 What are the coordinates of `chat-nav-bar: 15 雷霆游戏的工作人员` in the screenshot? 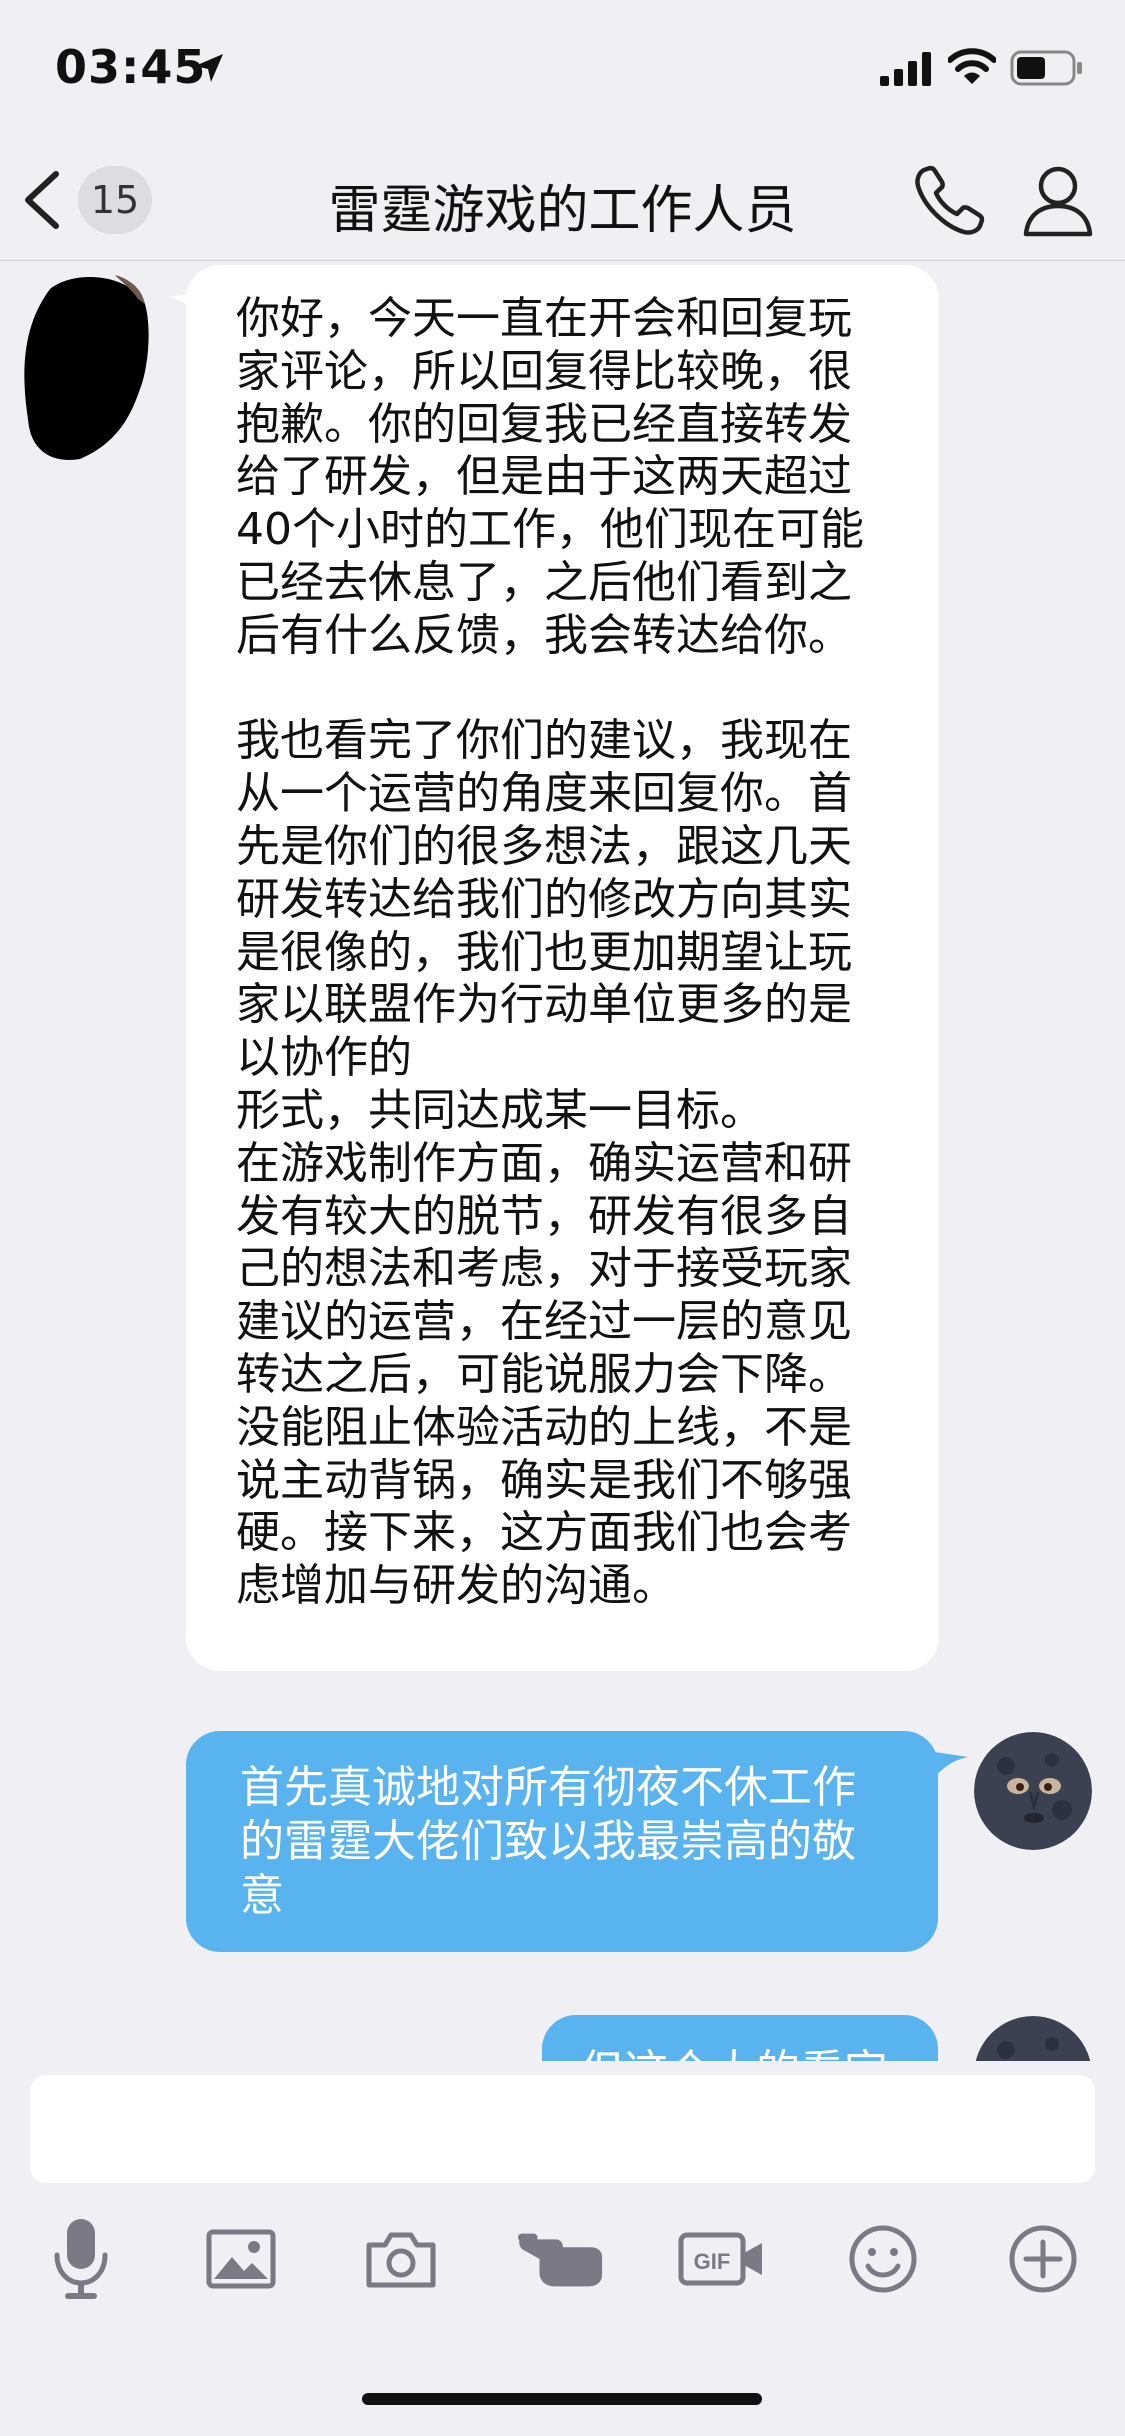 It's located at (562, 200).